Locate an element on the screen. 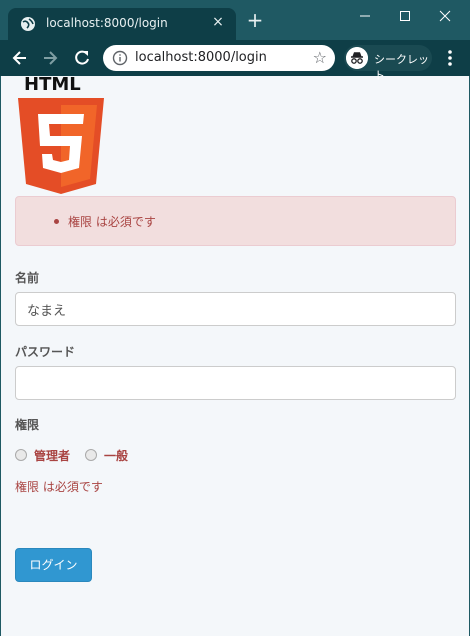 The image size is (470, 636). globe-icon is located at coordinates (28, 24).